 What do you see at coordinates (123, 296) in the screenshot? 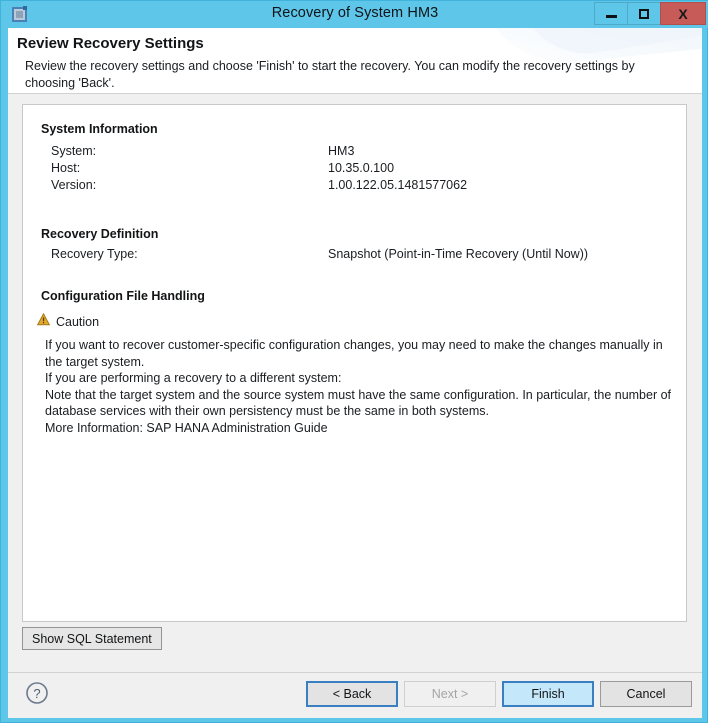
I see `section-heading-configuration-file-handling: Configuration File Handling` at bounding box center [123, 296].